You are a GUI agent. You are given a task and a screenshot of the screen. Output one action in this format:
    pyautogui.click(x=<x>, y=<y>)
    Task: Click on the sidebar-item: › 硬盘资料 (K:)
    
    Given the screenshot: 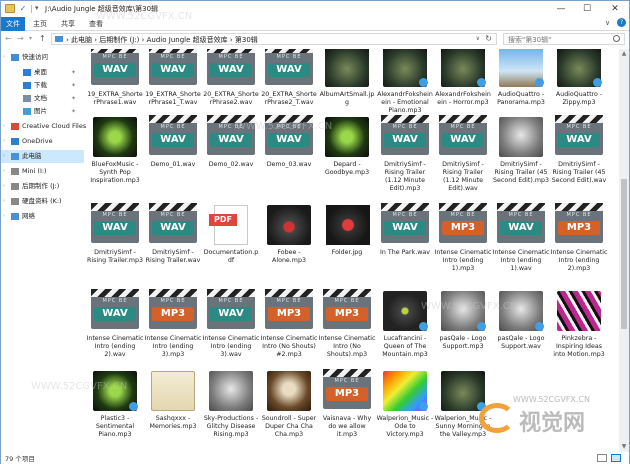 What is the action you would take?
    pyautogui.click(x=42, y=201)
    